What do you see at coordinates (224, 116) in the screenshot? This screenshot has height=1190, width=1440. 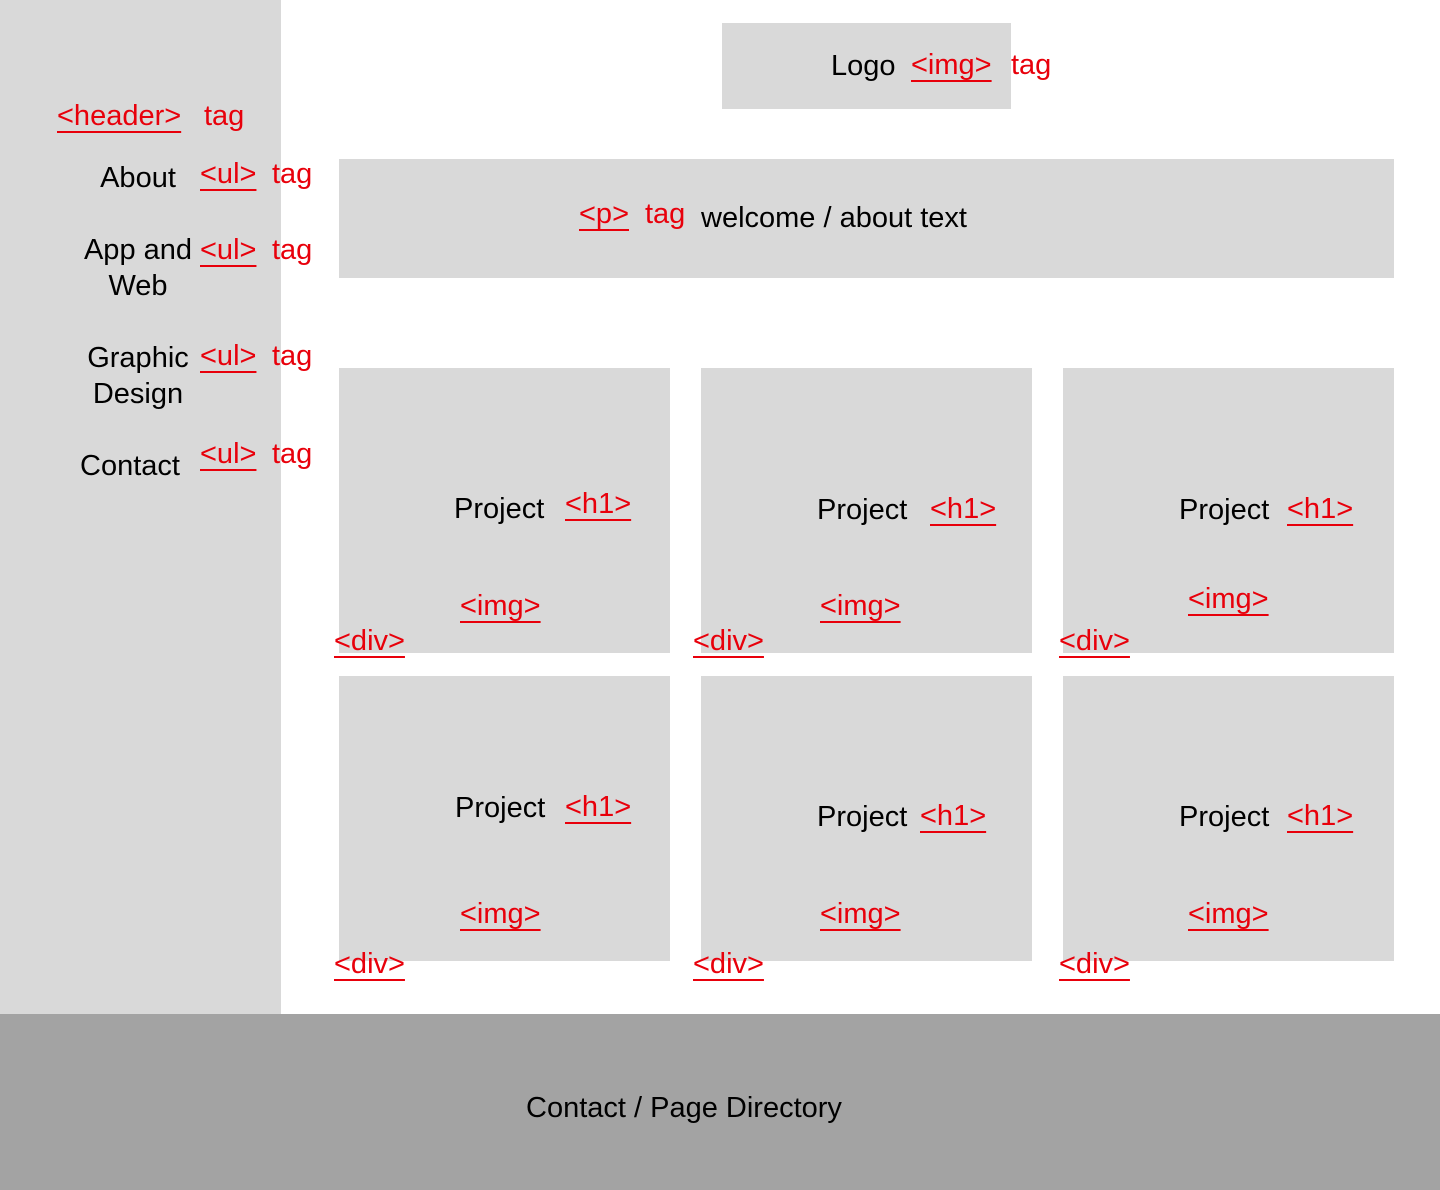 I see `header-tag-suffix: tag` at bounding box center [224, 116].